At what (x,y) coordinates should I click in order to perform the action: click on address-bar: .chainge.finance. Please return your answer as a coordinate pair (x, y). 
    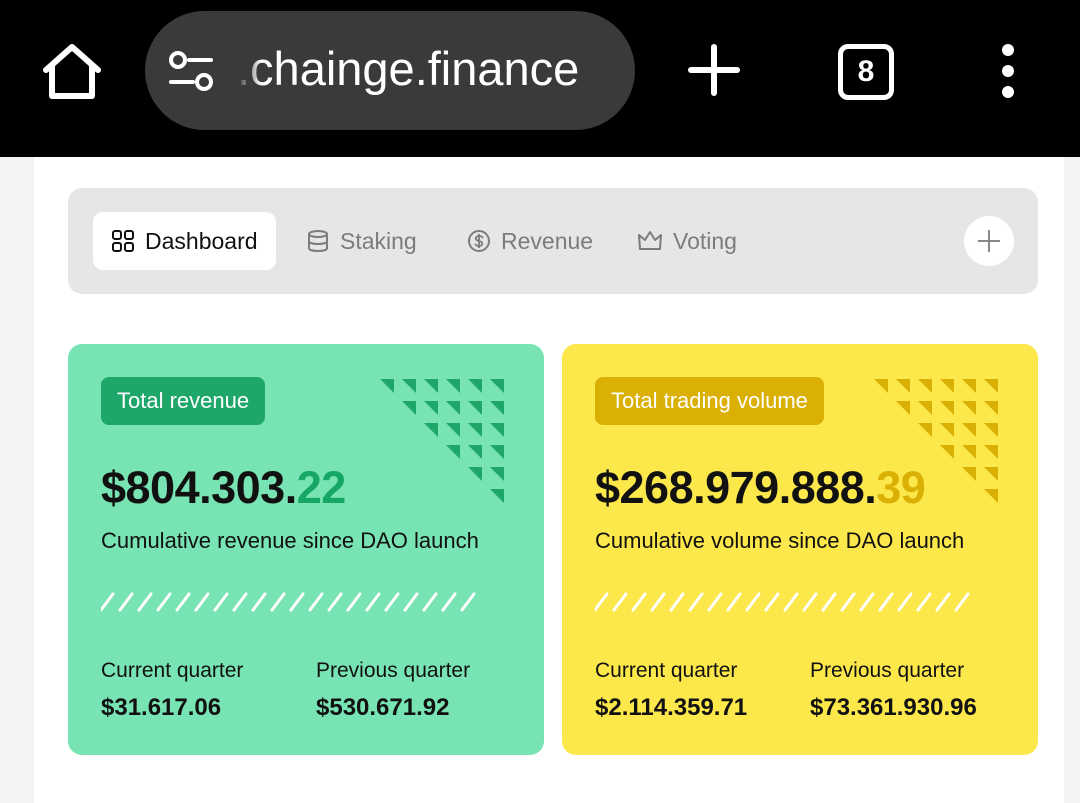
    Looking at the image, I should click on (390, 70).